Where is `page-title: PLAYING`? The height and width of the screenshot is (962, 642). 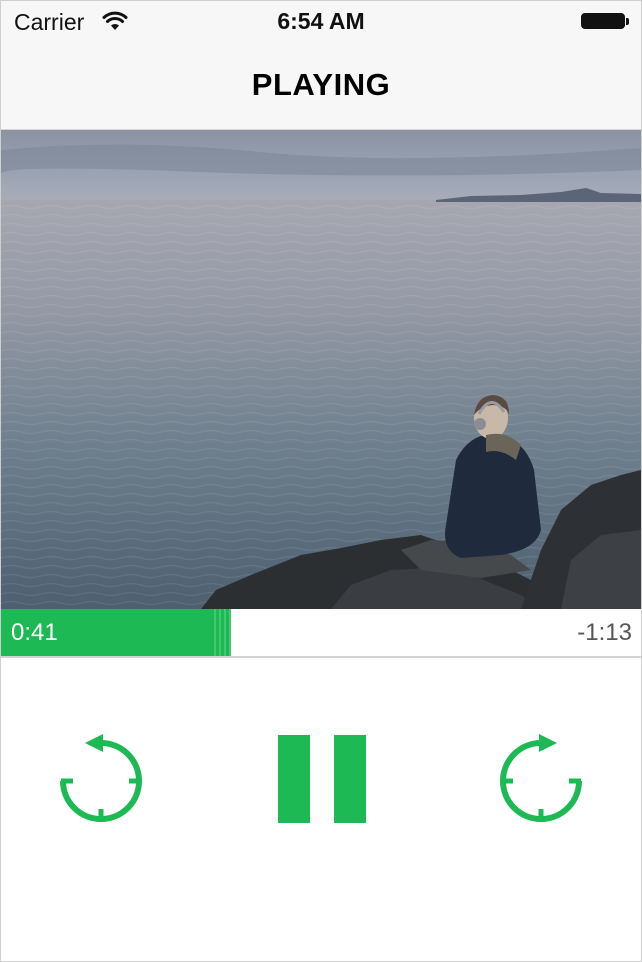
page-title: PLAYING is located at coordinates (321, 84).